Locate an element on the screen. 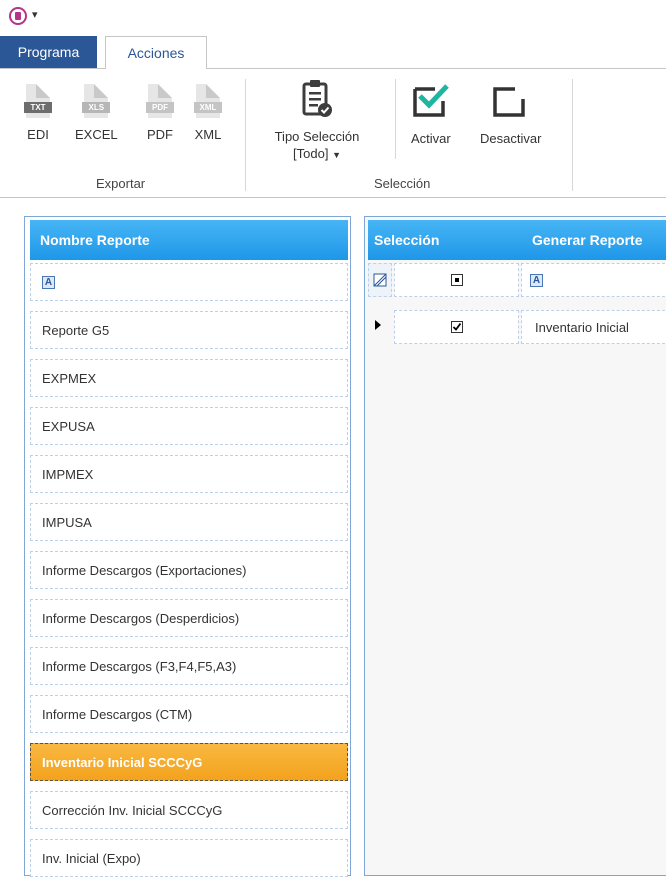  report-list-item: IMPUSA is located at coordinates (189, 522).